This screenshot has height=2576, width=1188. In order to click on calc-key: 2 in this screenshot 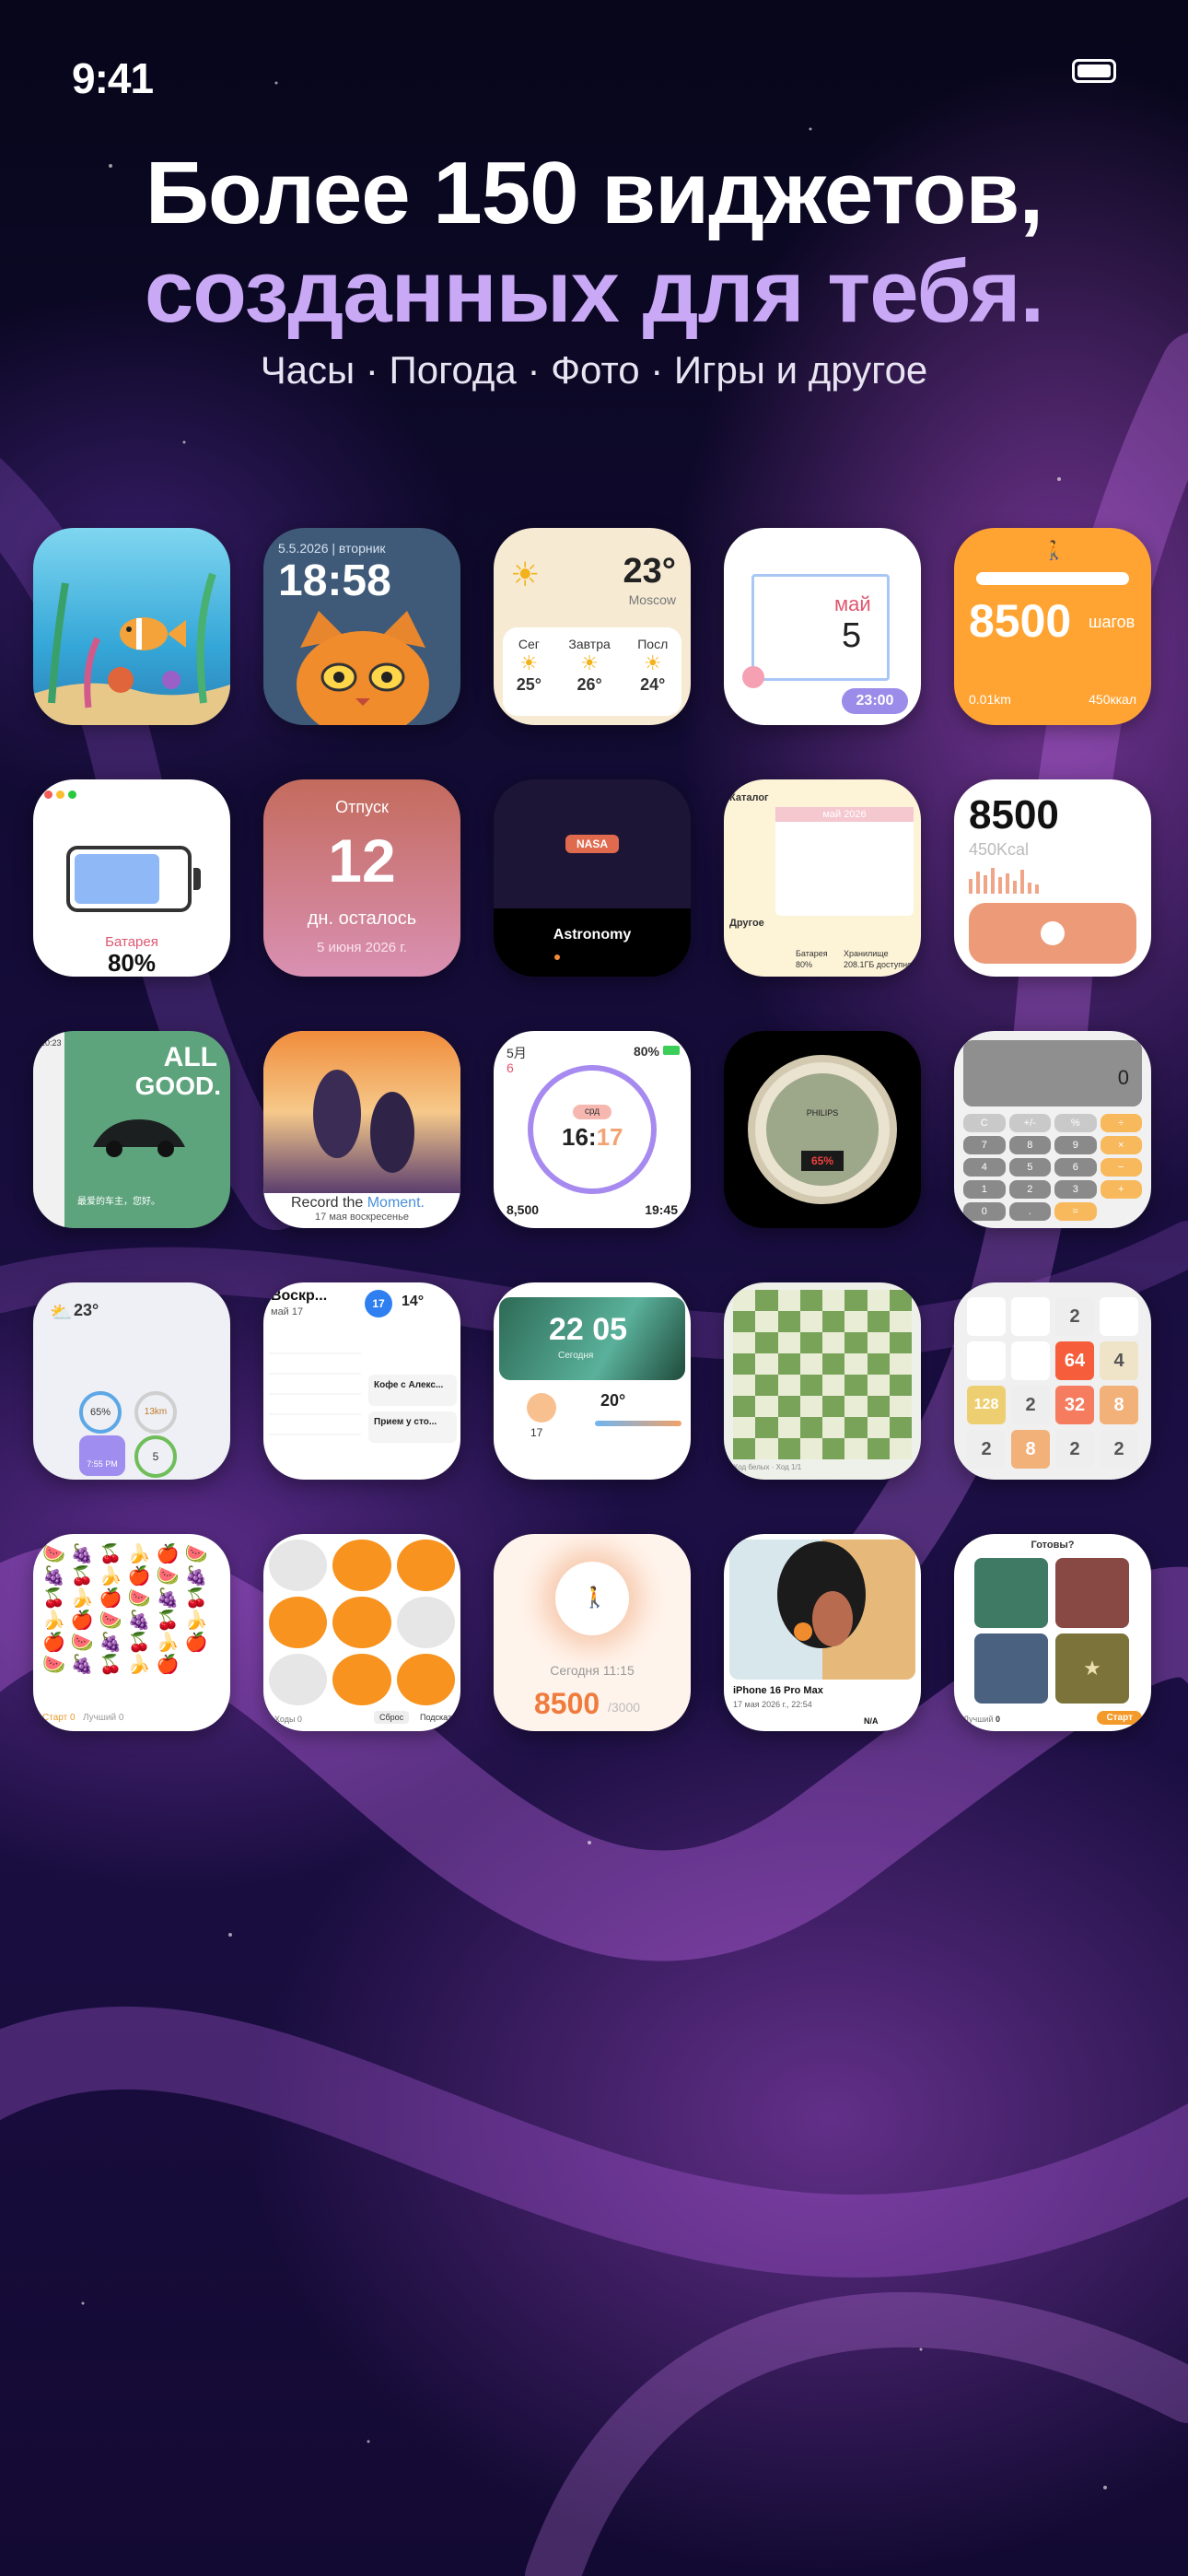, I will do `click(1029, 1189)`.